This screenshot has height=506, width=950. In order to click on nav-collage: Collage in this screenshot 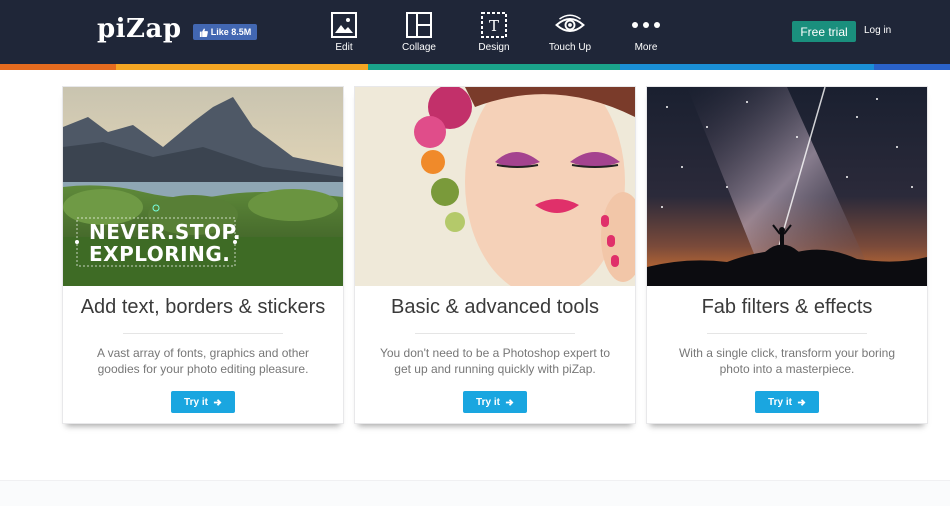, I will do `click(419, 31)`.